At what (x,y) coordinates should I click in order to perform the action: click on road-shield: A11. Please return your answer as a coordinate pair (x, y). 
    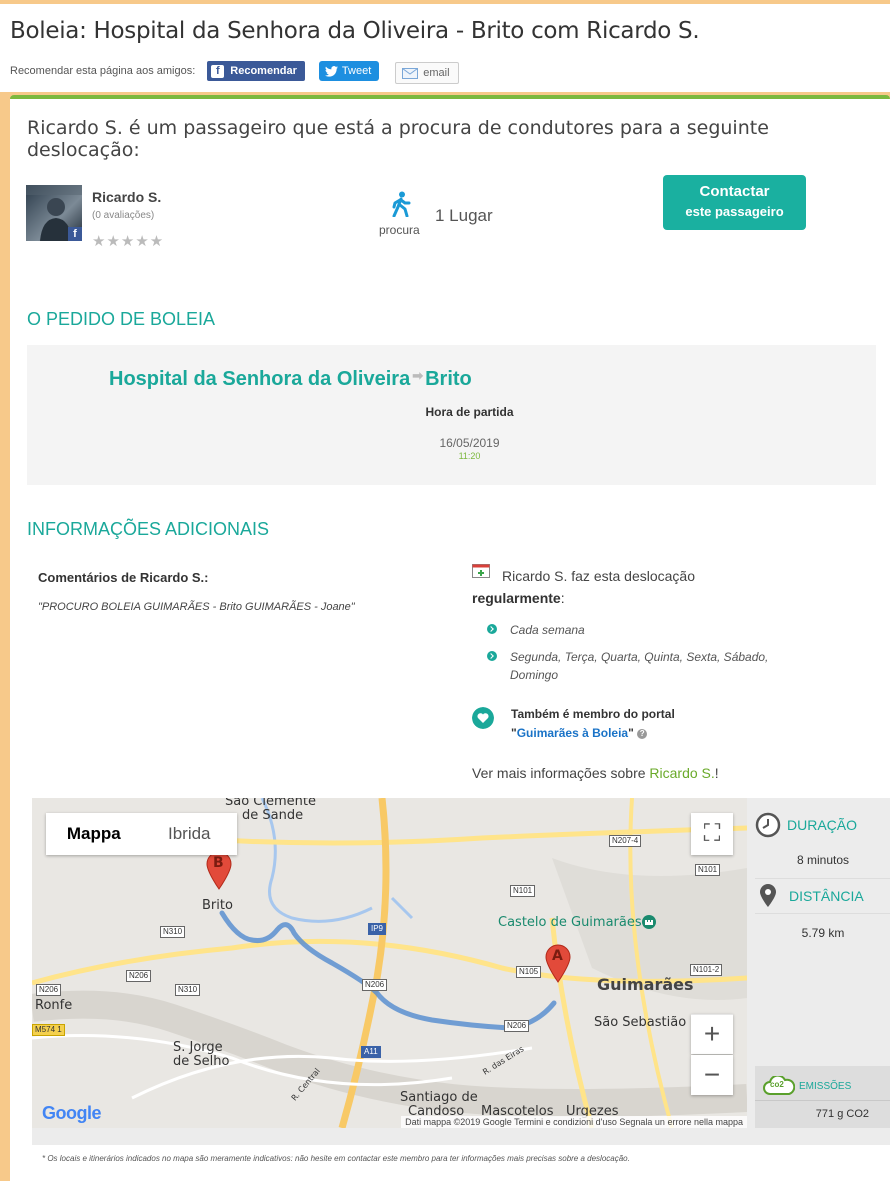
    Looking at the image, I should click on (371, 1052).